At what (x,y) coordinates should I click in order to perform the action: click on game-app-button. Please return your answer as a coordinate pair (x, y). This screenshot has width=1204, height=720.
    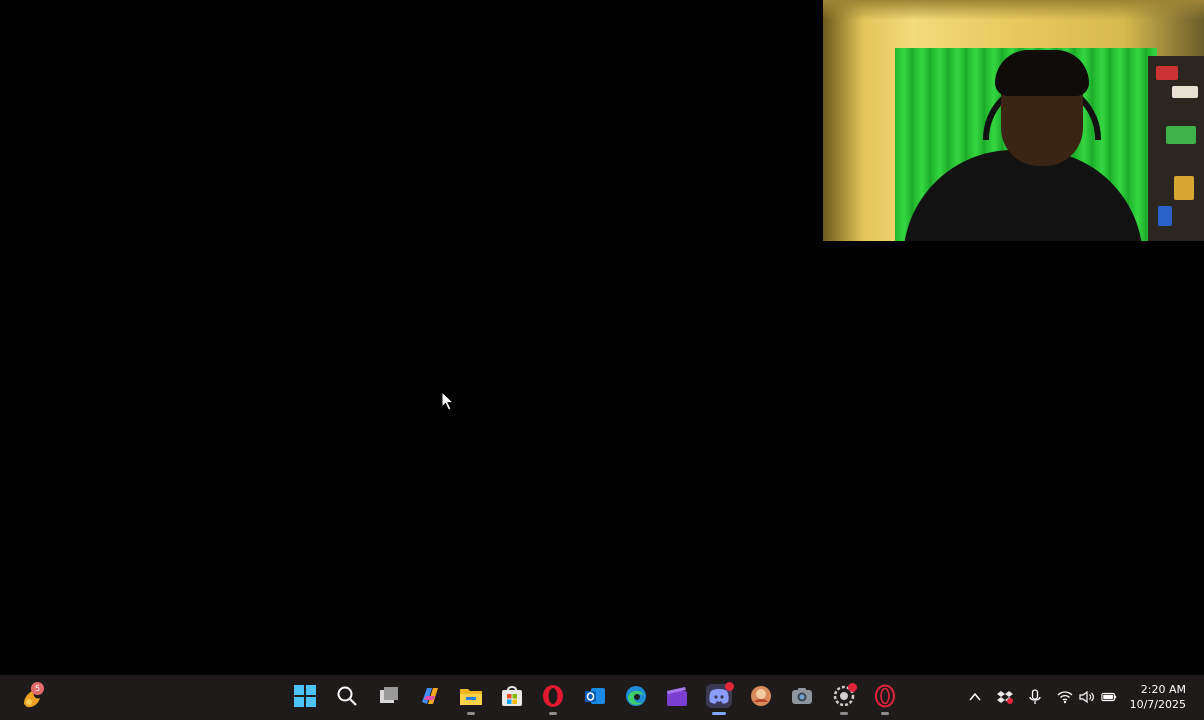
    Looking at the image, I should click on (761, 696).